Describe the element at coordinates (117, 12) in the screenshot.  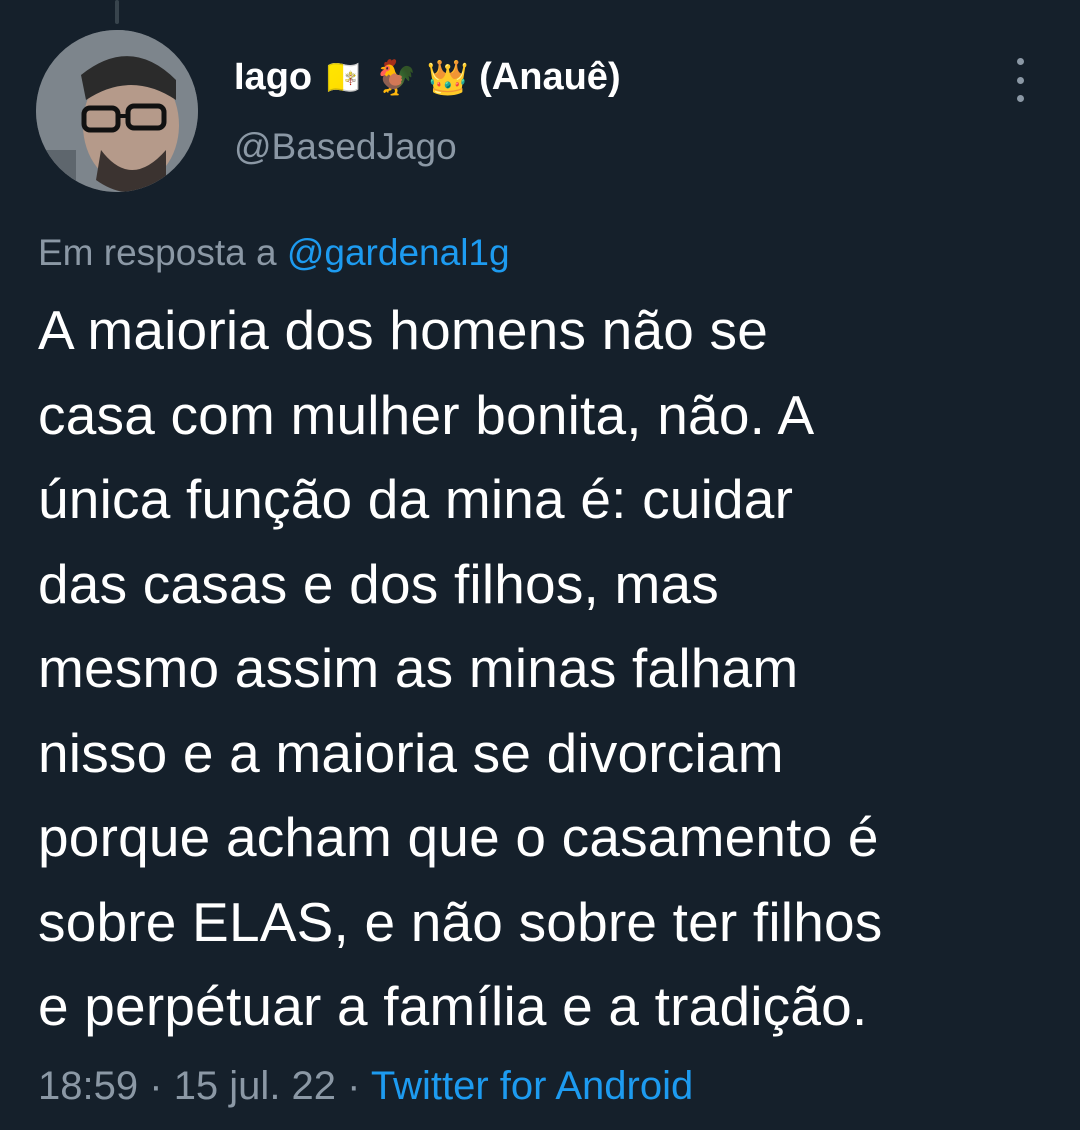
I see `thread-connector-line` at that location.